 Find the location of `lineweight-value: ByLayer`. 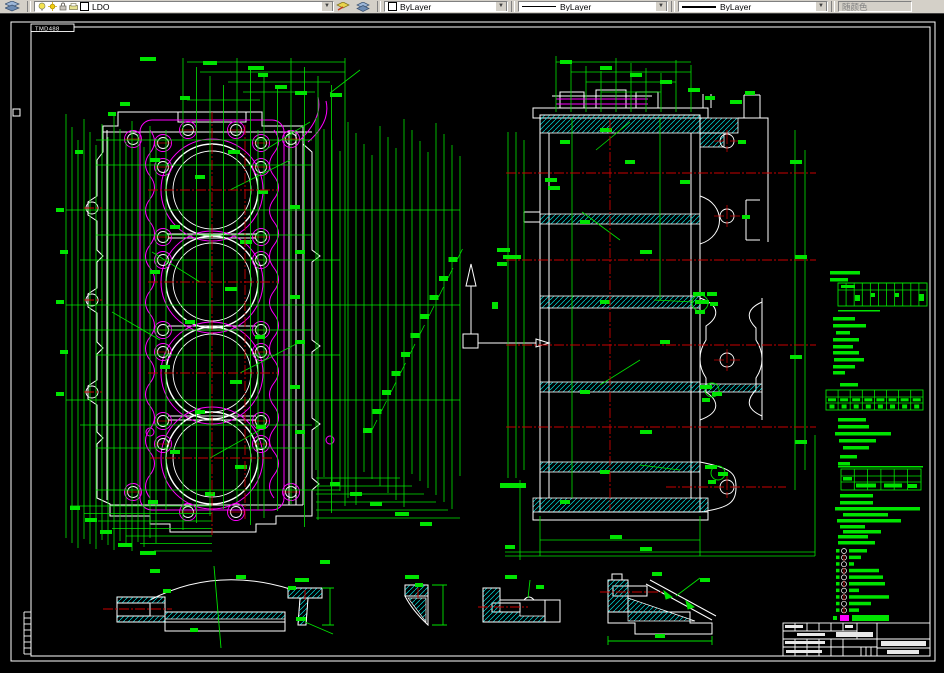

lineweight-value: ByLayer is located at coordinates (736, 6).